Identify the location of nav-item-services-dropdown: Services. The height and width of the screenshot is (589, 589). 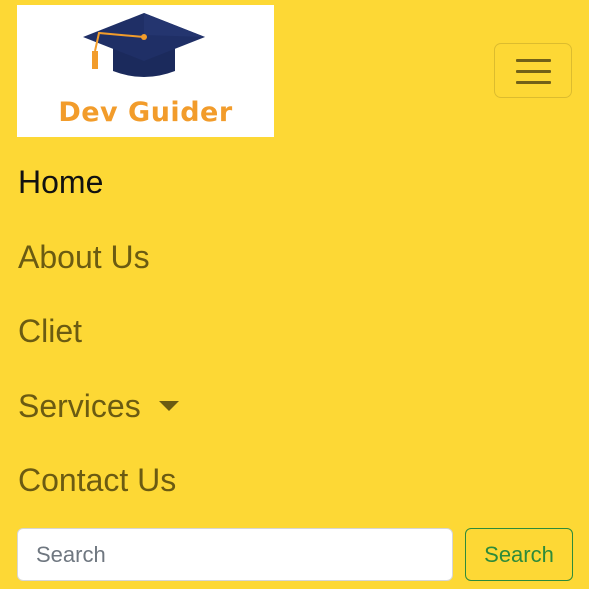
(98, 411).